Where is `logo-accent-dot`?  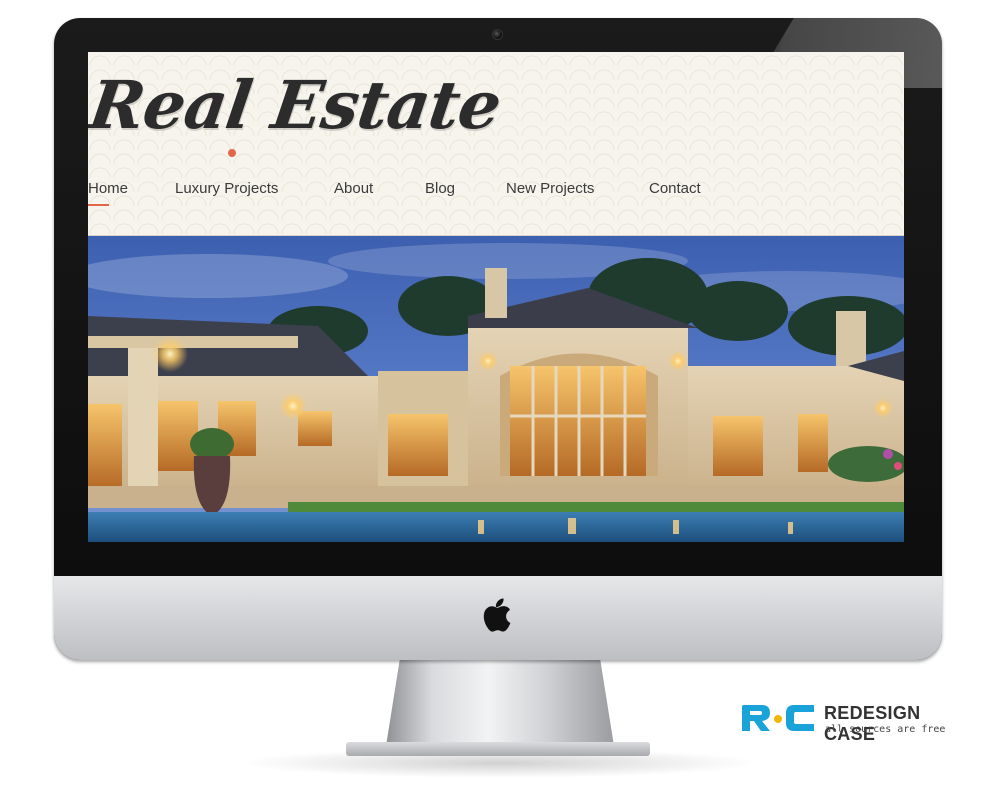
logo-accent-dot is located at coordinates (232, 153).